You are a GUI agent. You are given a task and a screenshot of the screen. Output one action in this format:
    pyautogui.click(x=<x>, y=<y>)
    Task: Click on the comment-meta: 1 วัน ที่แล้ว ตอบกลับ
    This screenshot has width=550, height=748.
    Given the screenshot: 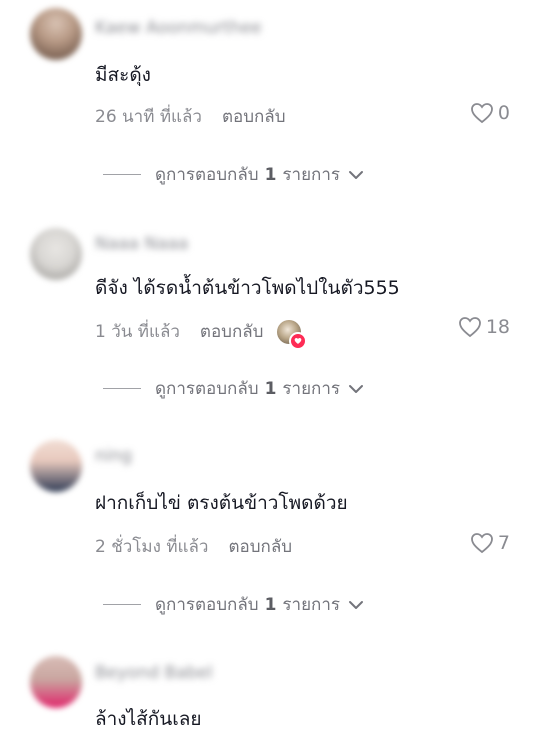 What is the action you would take?
    pyautogui.click(x=201, y=334)
    